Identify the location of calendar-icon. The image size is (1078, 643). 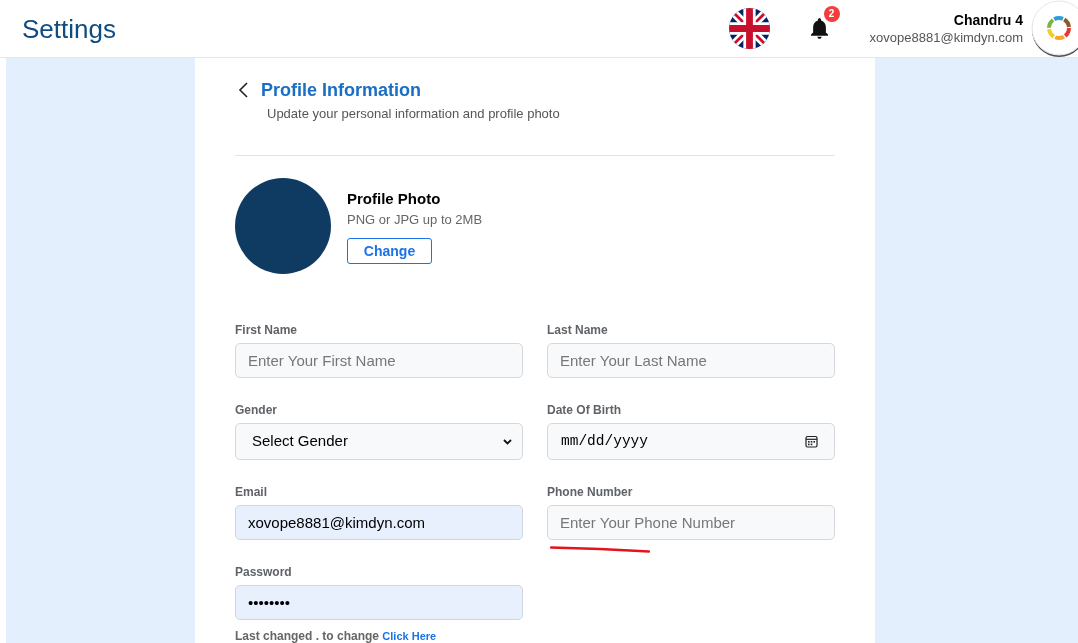
(811, 441).